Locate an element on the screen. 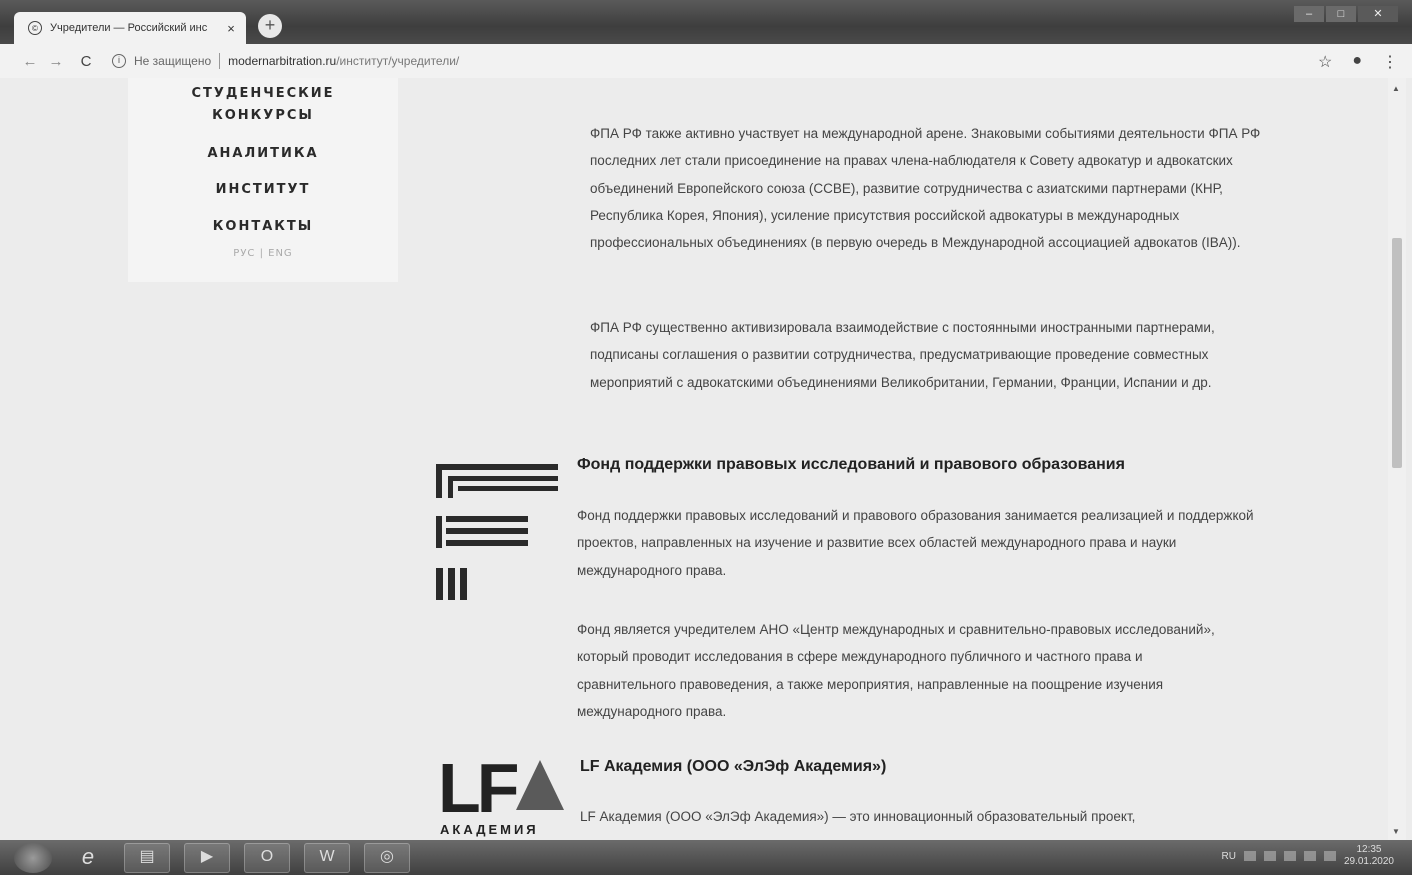  media-player-icon: ▶ is located at coordinates (207, 857).